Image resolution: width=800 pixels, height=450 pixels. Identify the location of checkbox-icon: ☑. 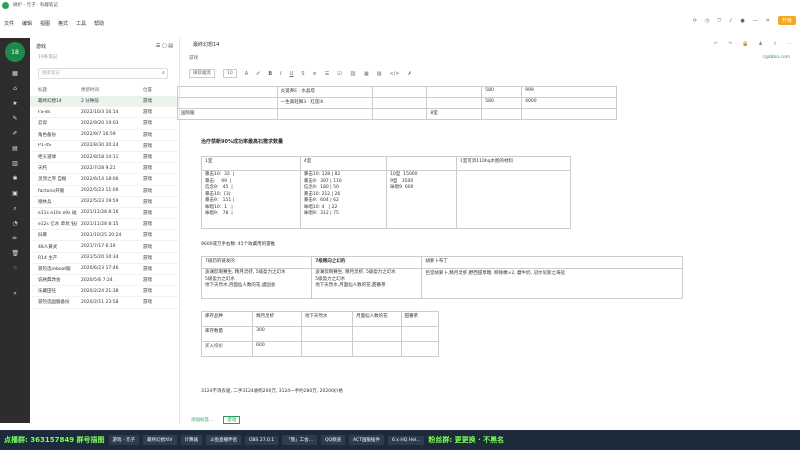
(339, 74).